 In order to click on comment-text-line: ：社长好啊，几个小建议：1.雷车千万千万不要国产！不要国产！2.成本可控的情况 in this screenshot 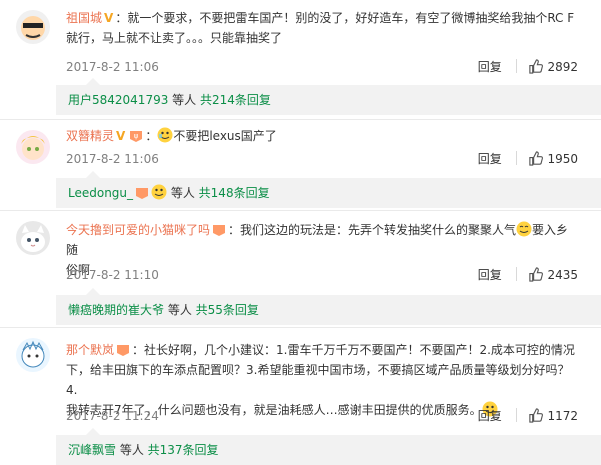, I will do `click(353, 350)`.